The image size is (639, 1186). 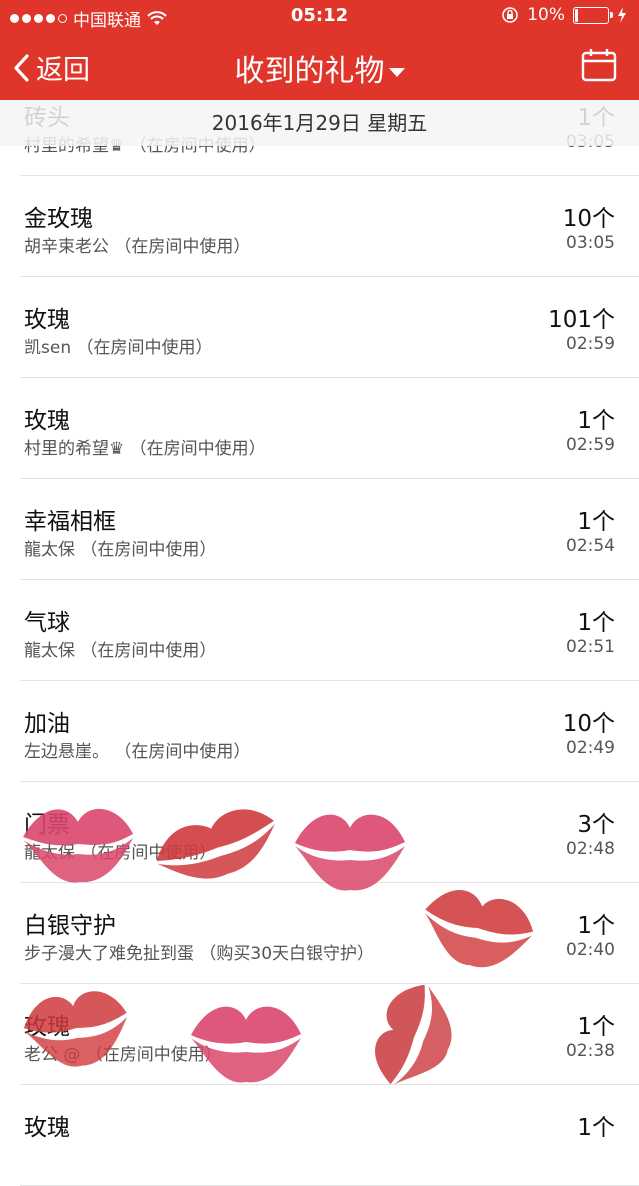 What do you see at coordinates (329, 731) in the screenshot?
I see `gift-row: 加油左边悬崖。 （在房间中使用） 10个 02:49` at bounding box center [329, 731].